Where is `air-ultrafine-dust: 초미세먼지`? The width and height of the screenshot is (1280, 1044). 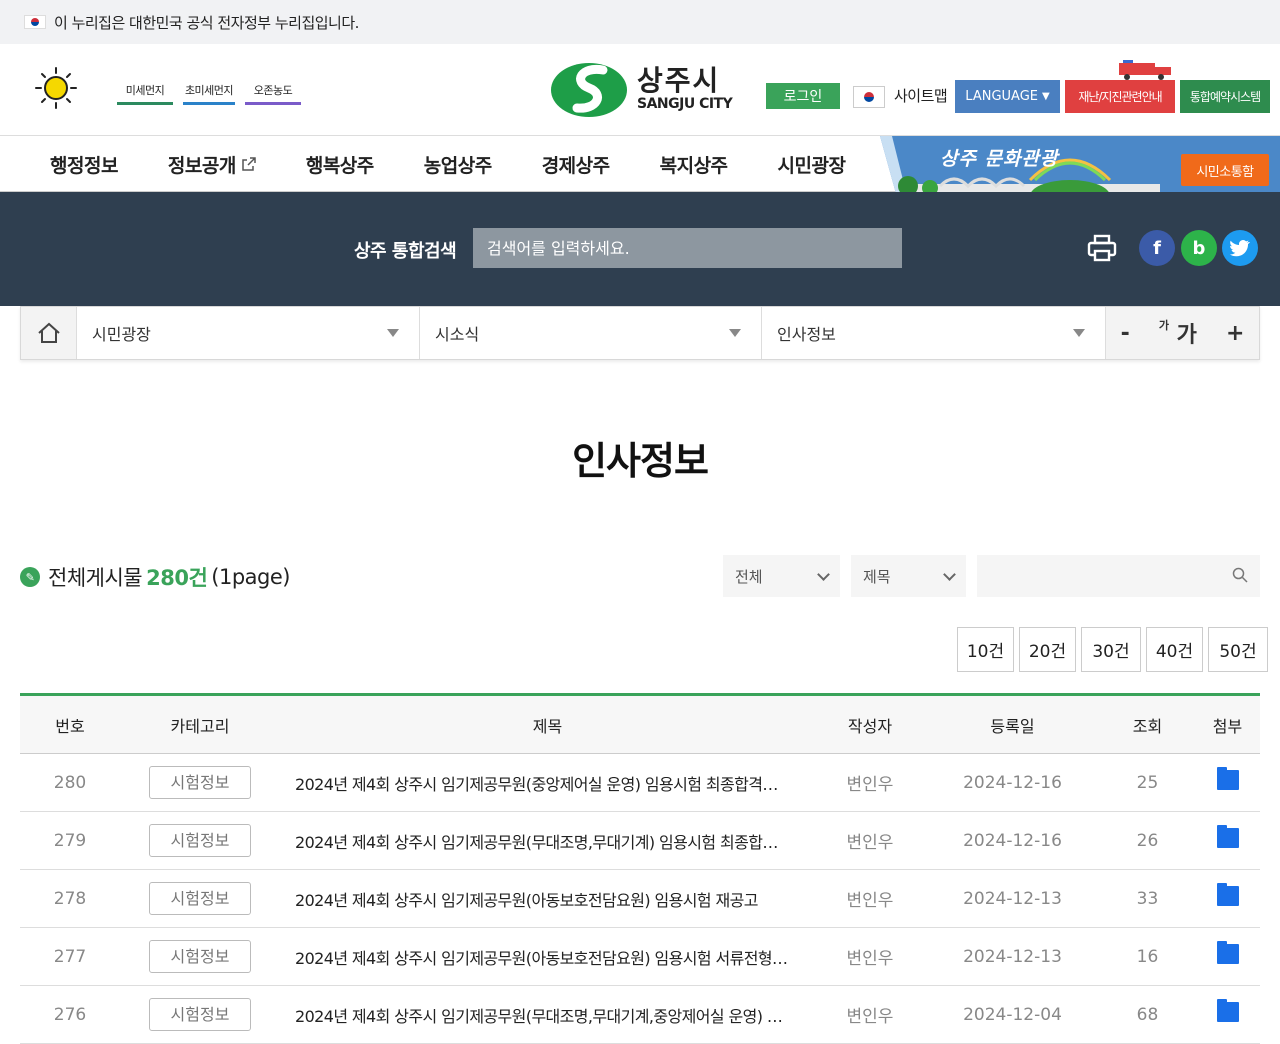 air-ultrafine-dust: 초미세먼지 is located at coordinates (209, 93).